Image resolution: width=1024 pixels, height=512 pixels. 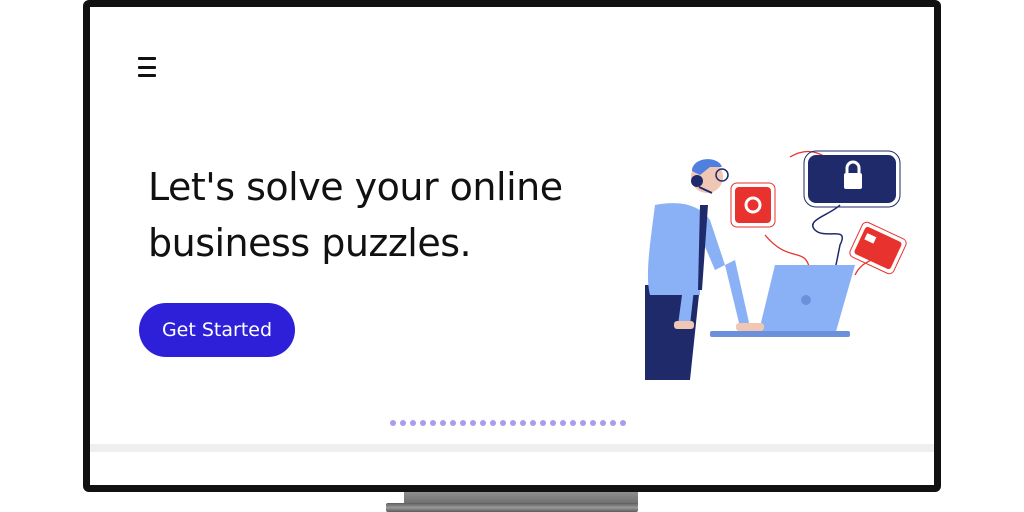 I want to click on credit-card-icon, so click(x=878, y=248).